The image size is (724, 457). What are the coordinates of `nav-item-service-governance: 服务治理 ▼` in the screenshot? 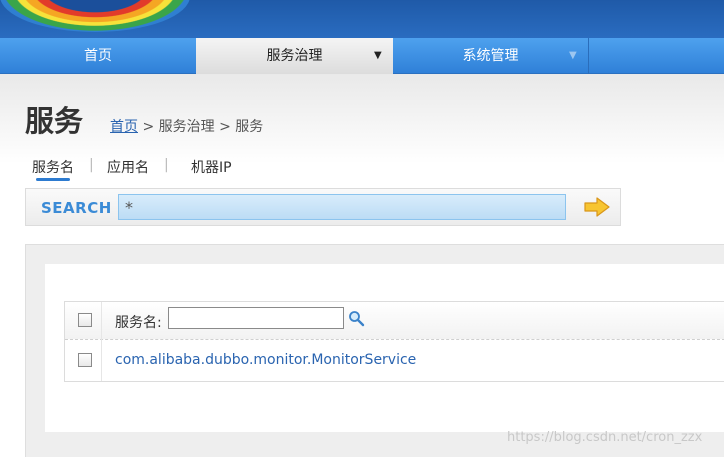 It's located at (294, 56).